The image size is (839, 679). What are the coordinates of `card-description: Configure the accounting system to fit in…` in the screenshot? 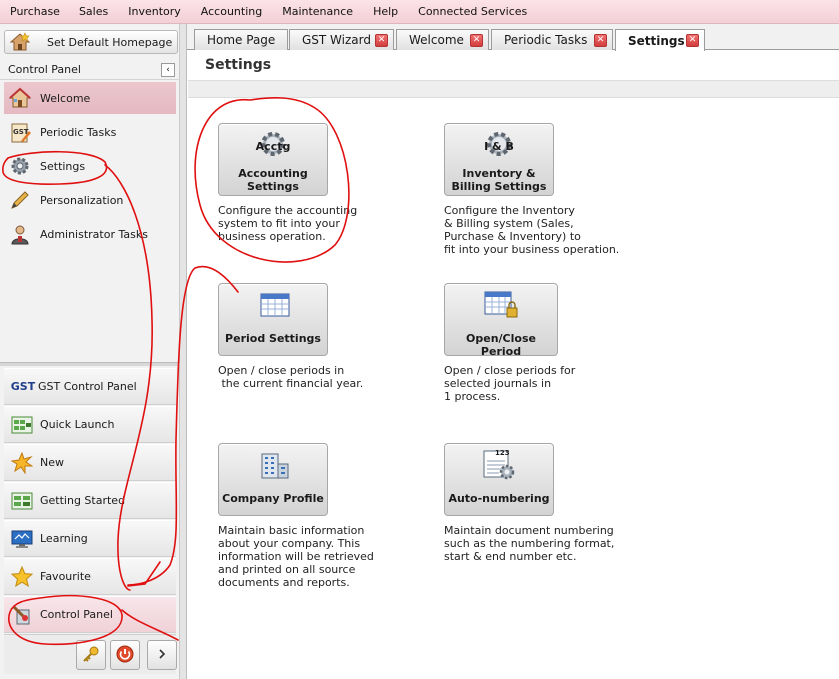 It's located at (288, 223).